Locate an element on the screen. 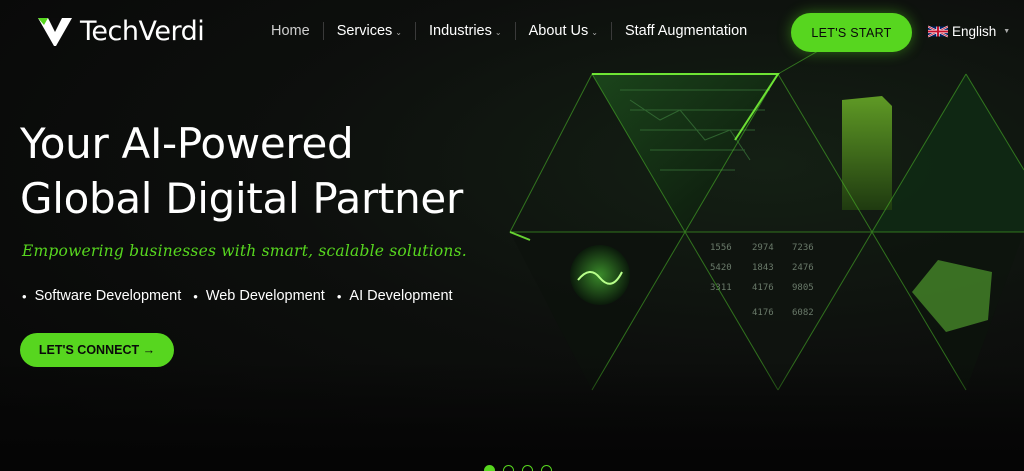 This screenshot has width=1024, height=471. nav-item-industries: Industries ⌄ is located at coordinates (465, 31).